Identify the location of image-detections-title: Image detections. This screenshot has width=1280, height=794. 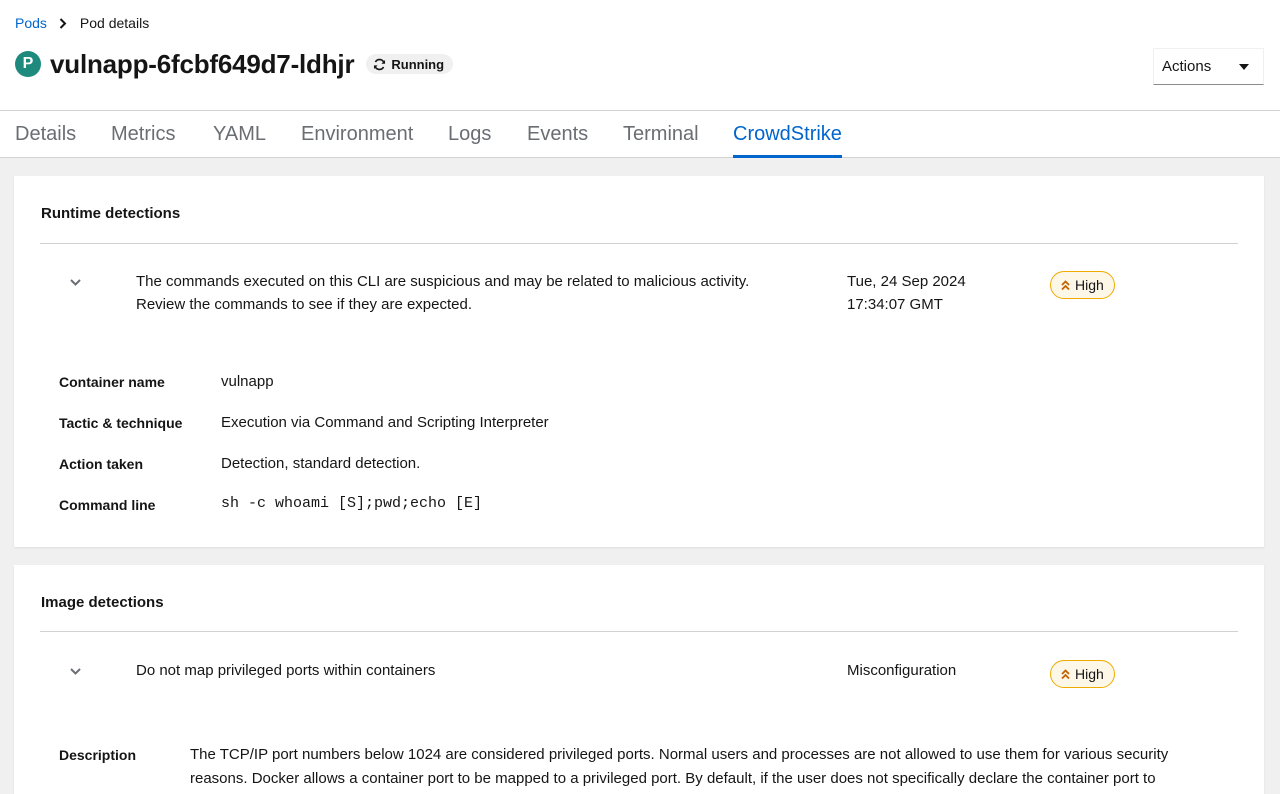
(102, 602).